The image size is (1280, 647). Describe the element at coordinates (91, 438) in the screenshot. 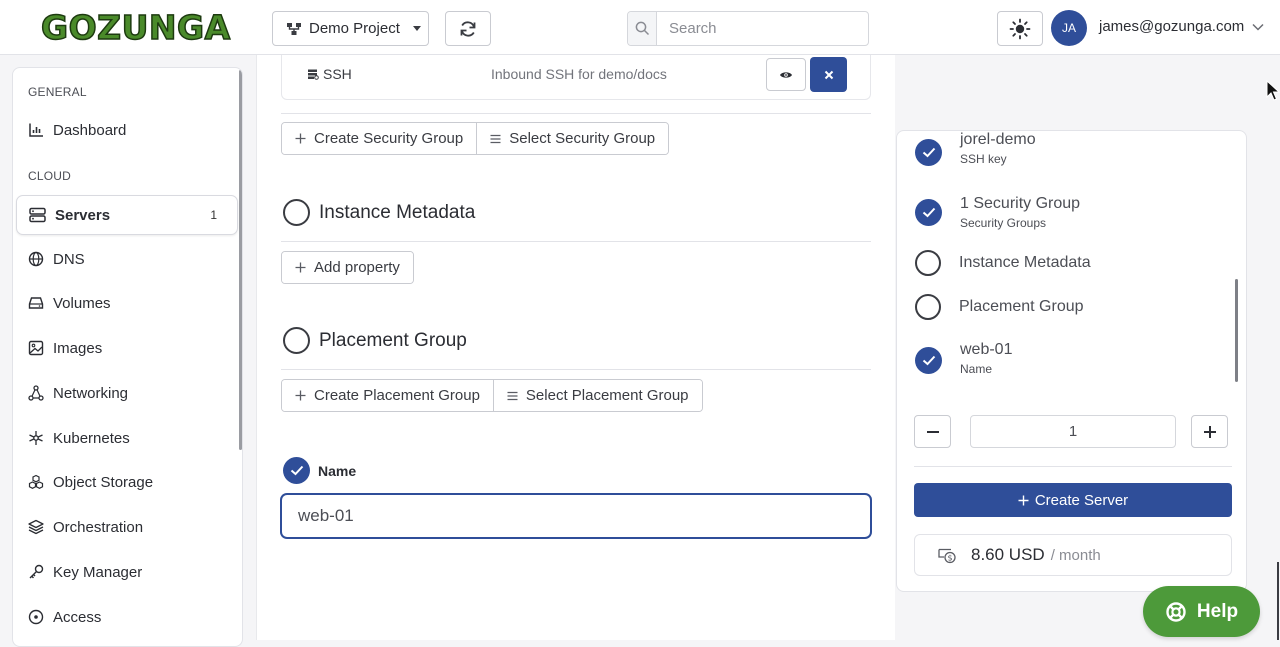

I see `sidebar-item-label: Kubernetes` at that location.